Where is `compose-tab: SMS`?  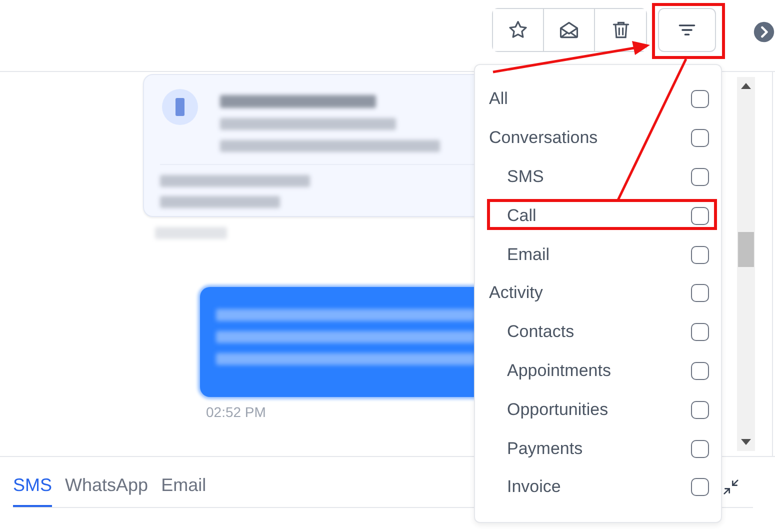 compose-tab: SMS is located at coordinates (32, 491).